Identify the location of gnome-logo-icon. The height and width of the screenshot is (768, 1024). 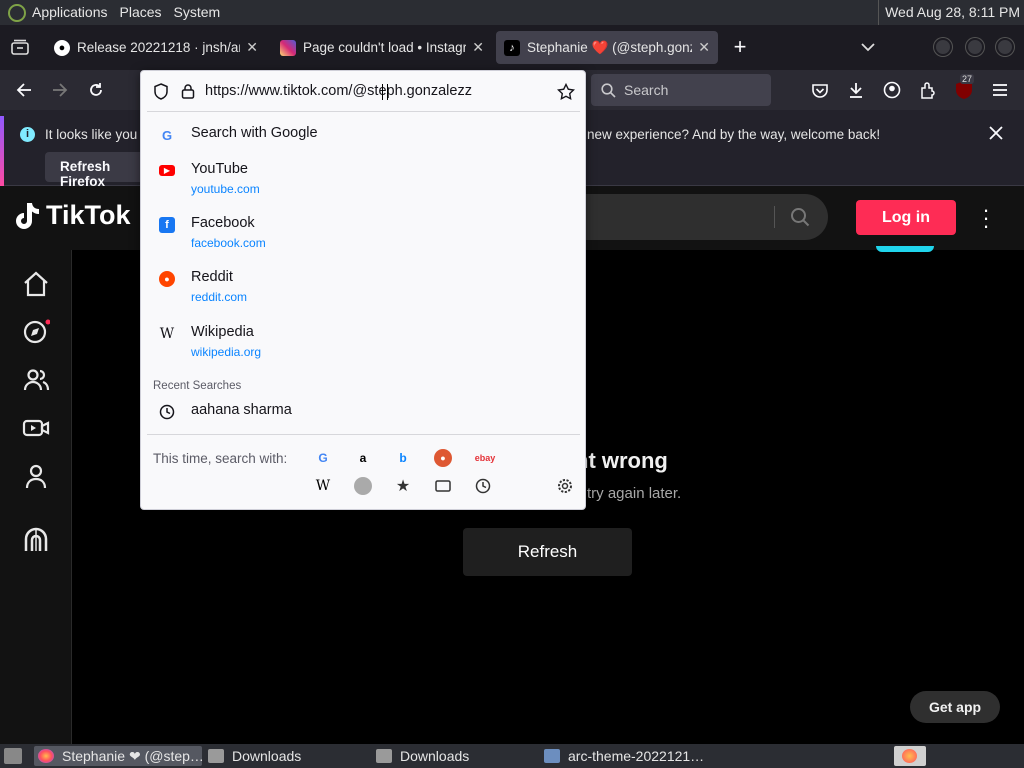
(17, 12).